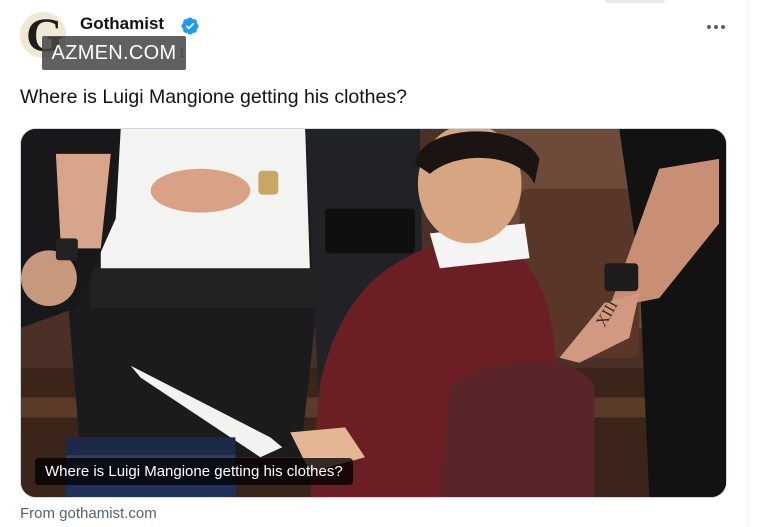 The image size is (759, 527). I want to click on column-divider, so click(748, 263).